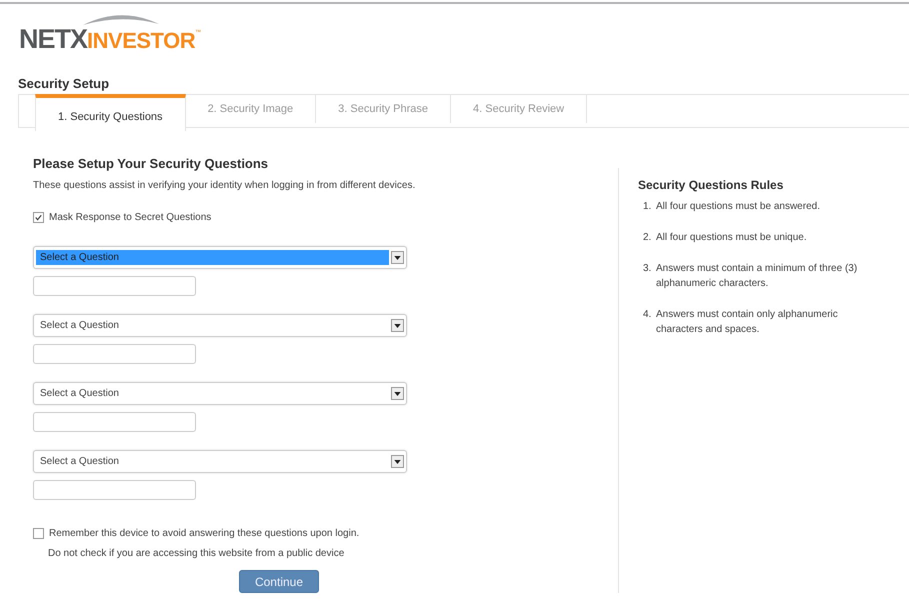 The image size is (909, 612). I want to click on rule-text: Answers must contain only alphanumeric characters and spaces., so click(747, 322).